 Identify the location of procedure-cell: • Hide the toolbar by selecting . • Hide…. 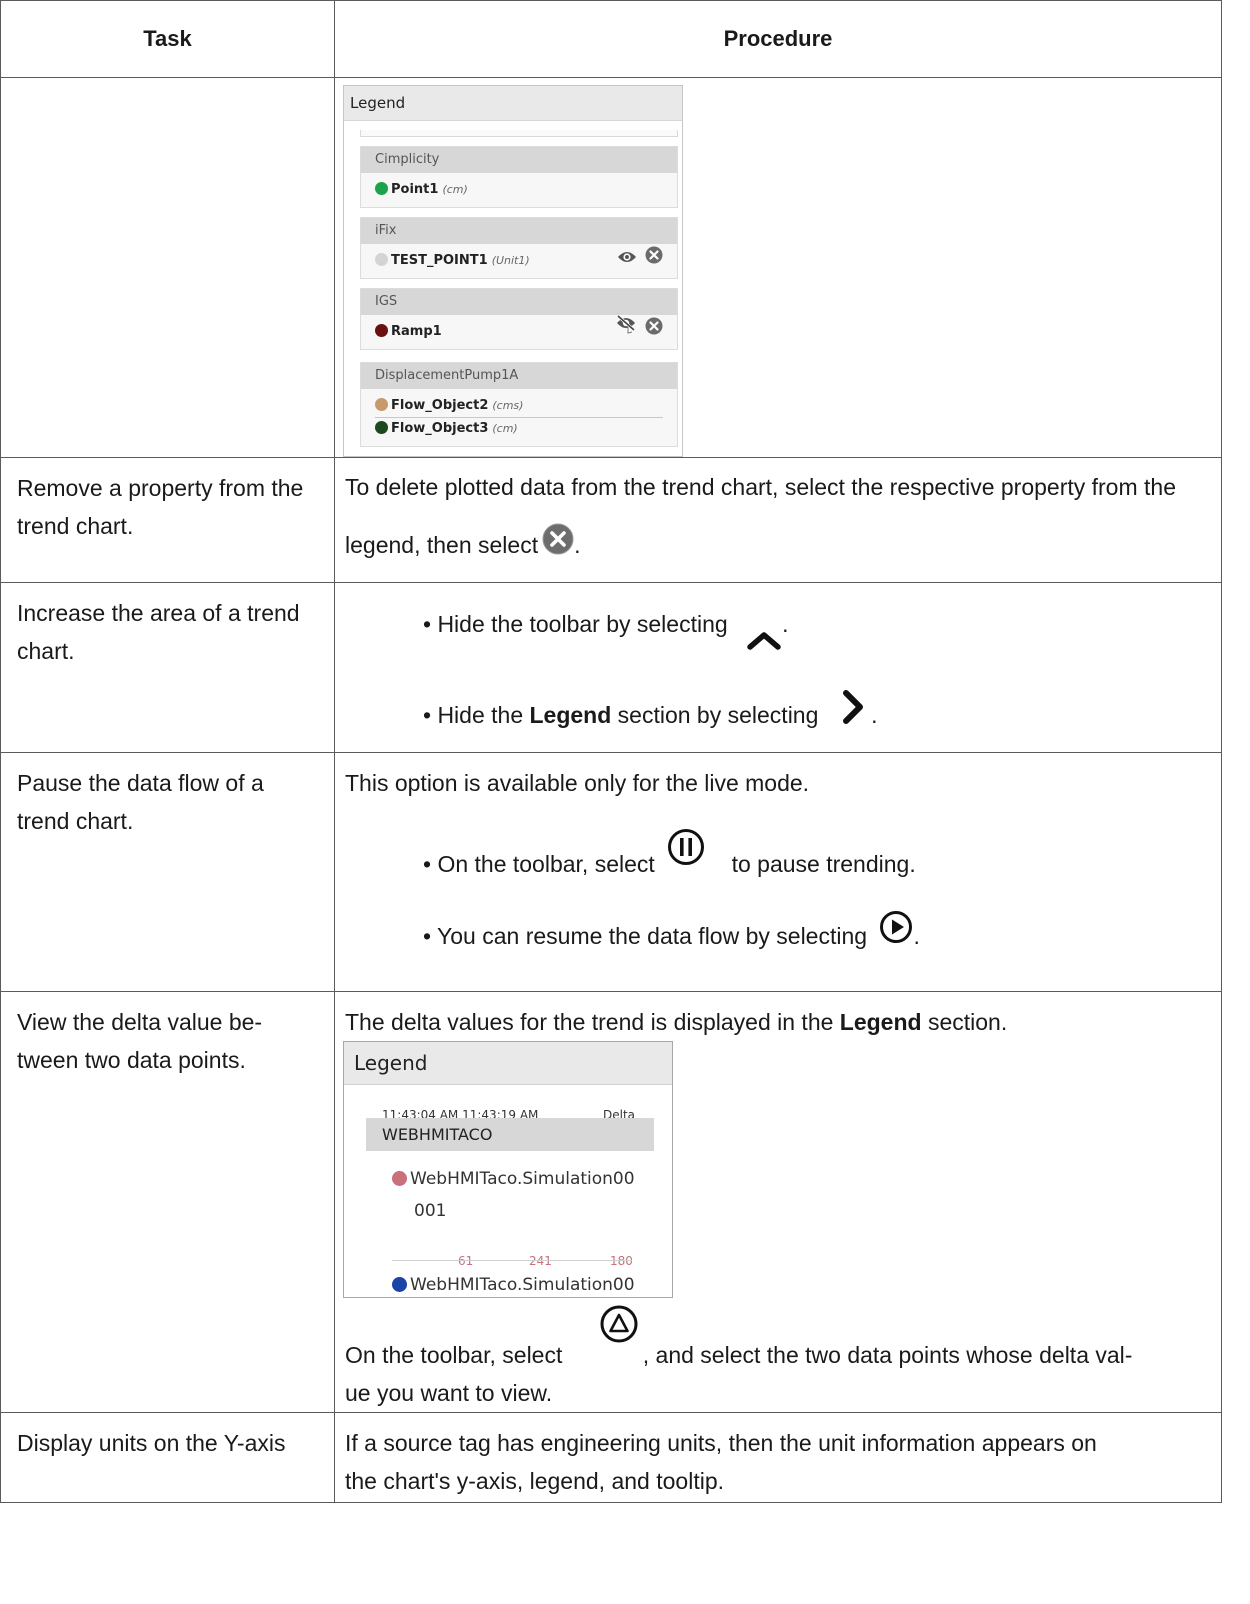
(778, 667).